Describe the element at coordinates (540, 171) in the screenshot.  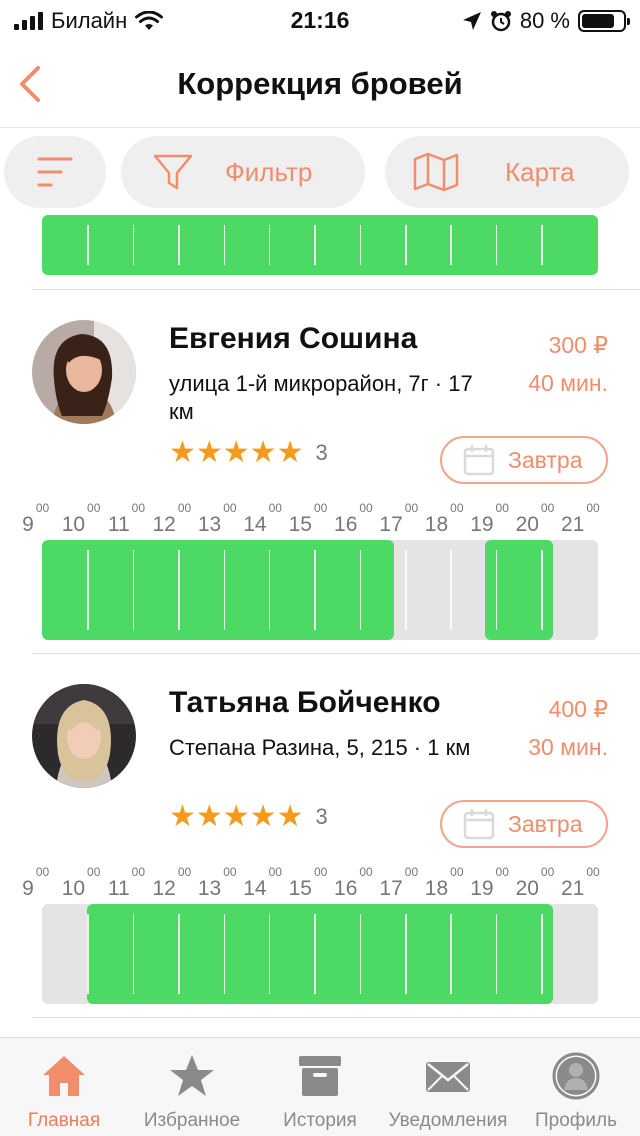
I see `map-label: Карта` at that location.